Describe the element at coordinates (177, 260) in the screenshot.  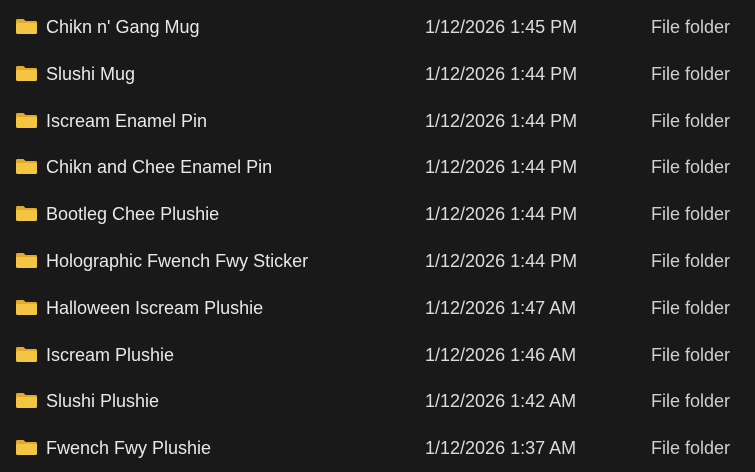
I see `file-name: Holographic Fwench Fwy Sticker` at that location.